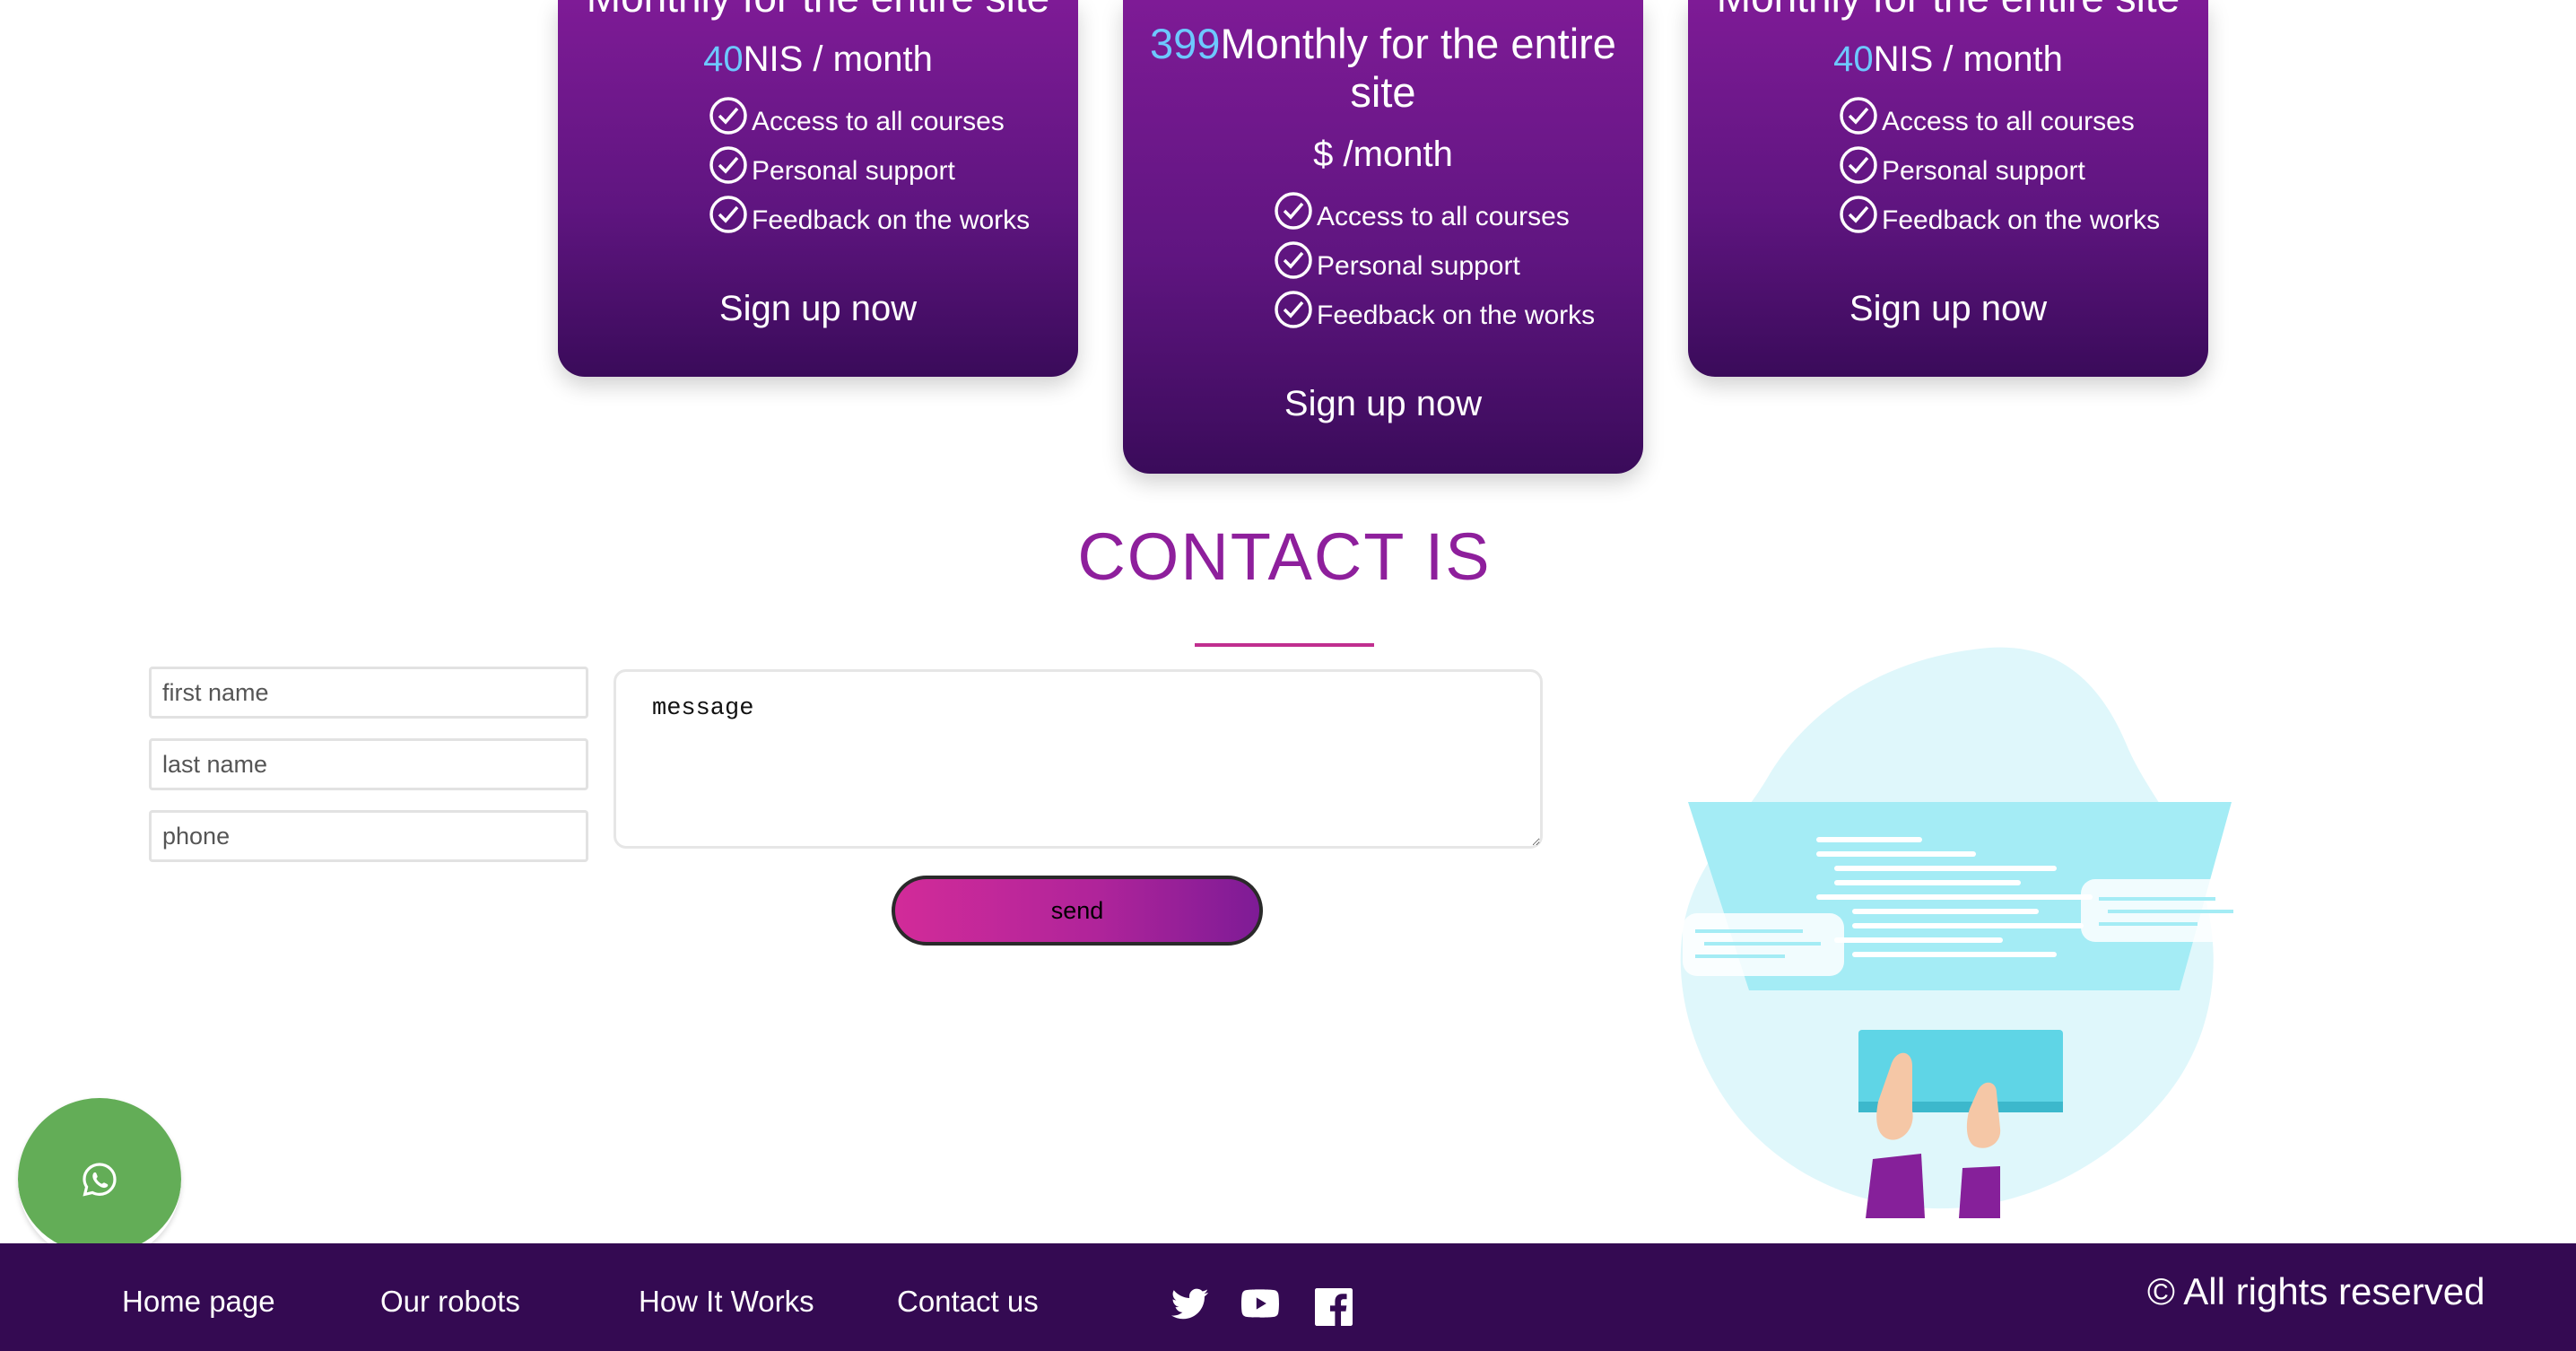 The height and width of the screenshot is (1351, 2576). I want to click on plan-title: 399Monthly for the entire site, so click(1383, 68).